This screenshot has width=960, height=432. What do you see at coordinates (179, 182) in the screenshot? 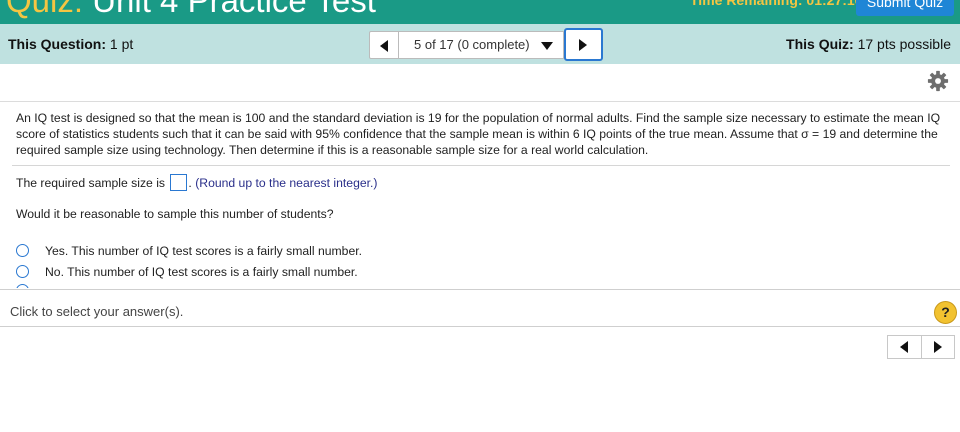
I see `sample-size-input` at bounding box center [179, 182].